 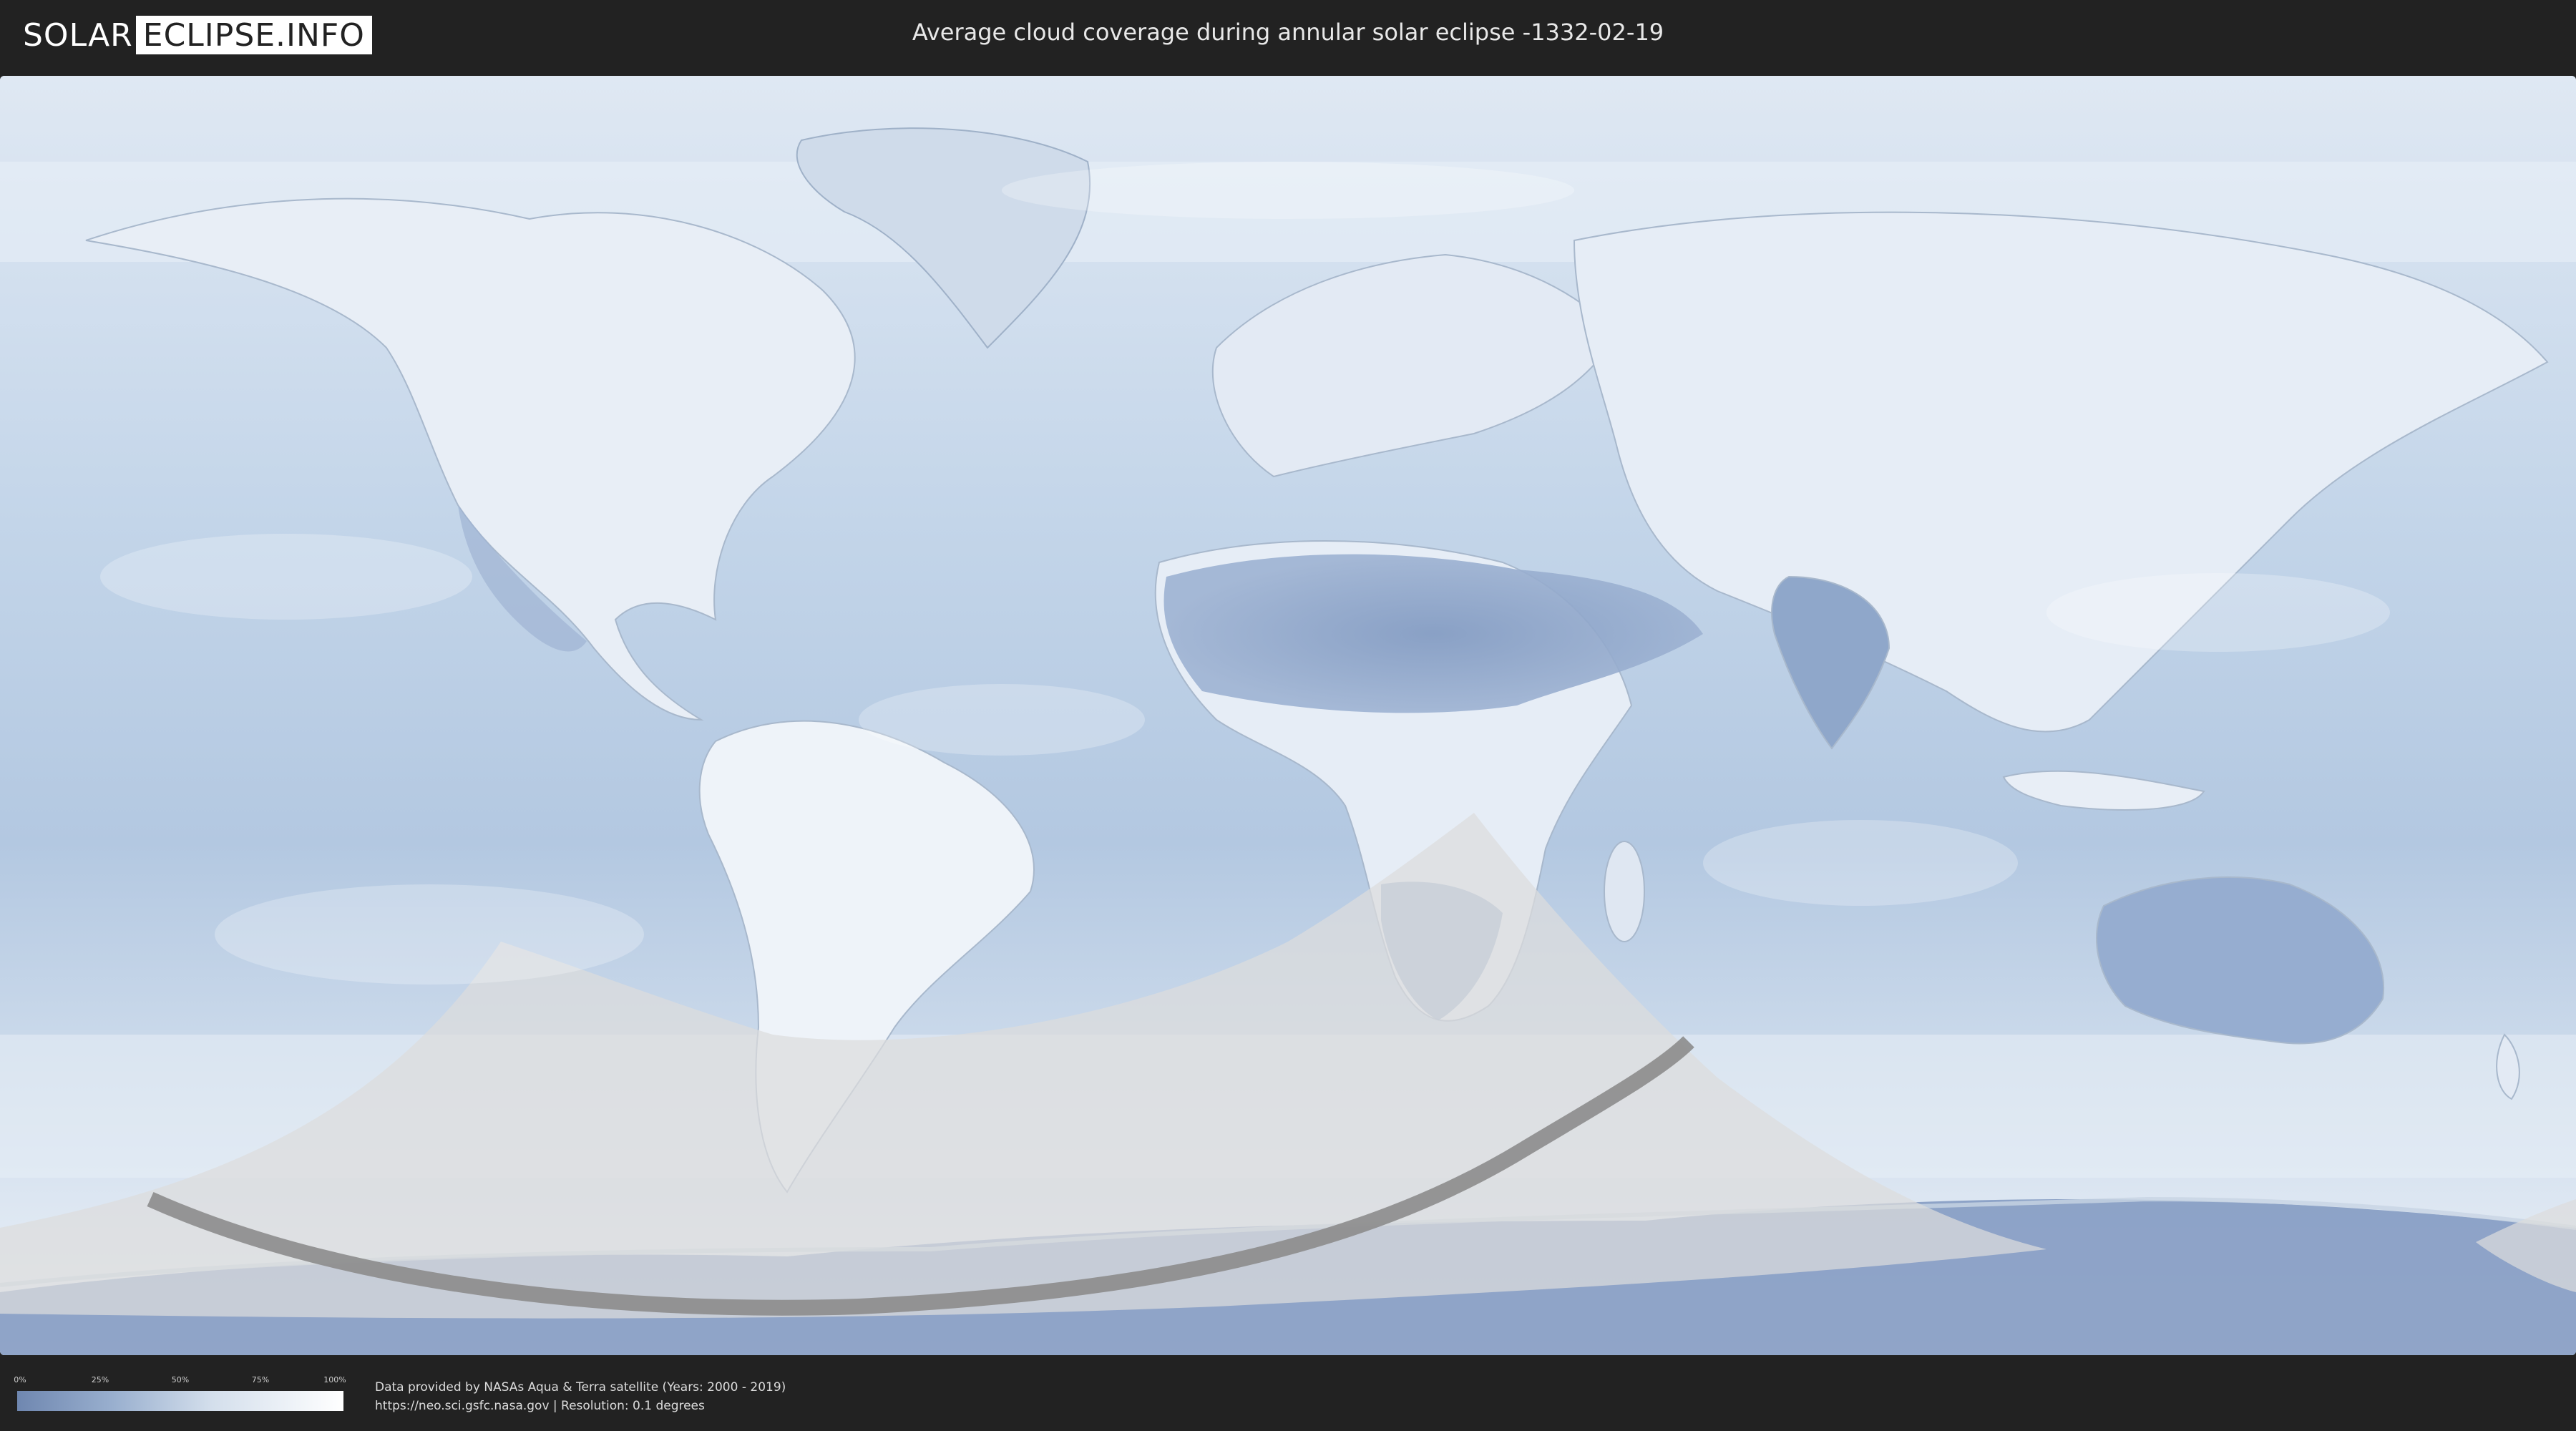 What do you see at coordinates (260, 1379) in the screenshot?
I see `legend-tick-75: 75%` at bounding box center [260, 1379].